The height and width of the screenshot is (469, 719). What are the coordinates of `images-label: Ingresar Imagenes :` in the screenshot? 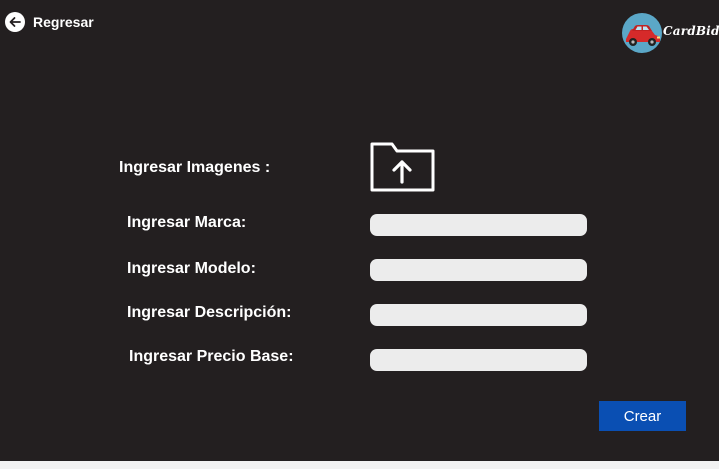 It's located at (195, 167).